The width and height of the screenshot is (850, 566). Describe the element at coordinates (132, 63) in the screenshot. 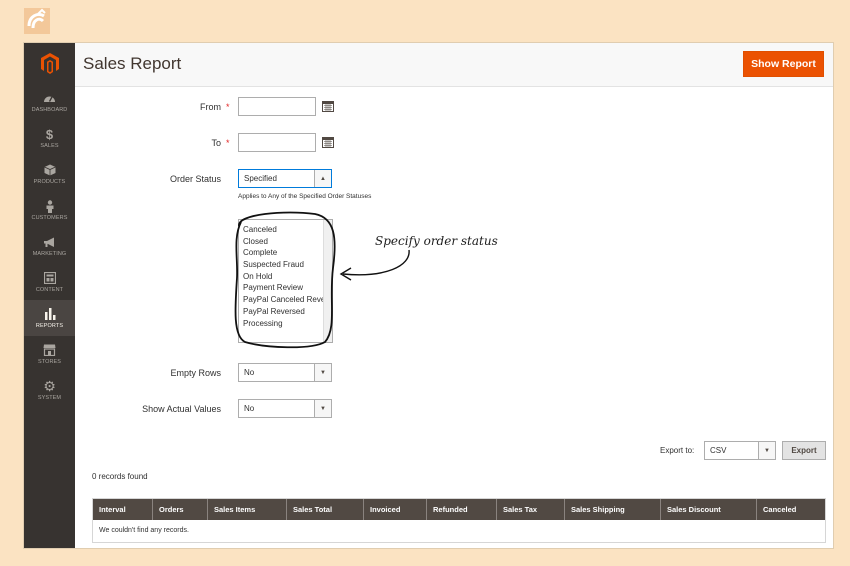

I see `page-title: Sales Report` at that location.